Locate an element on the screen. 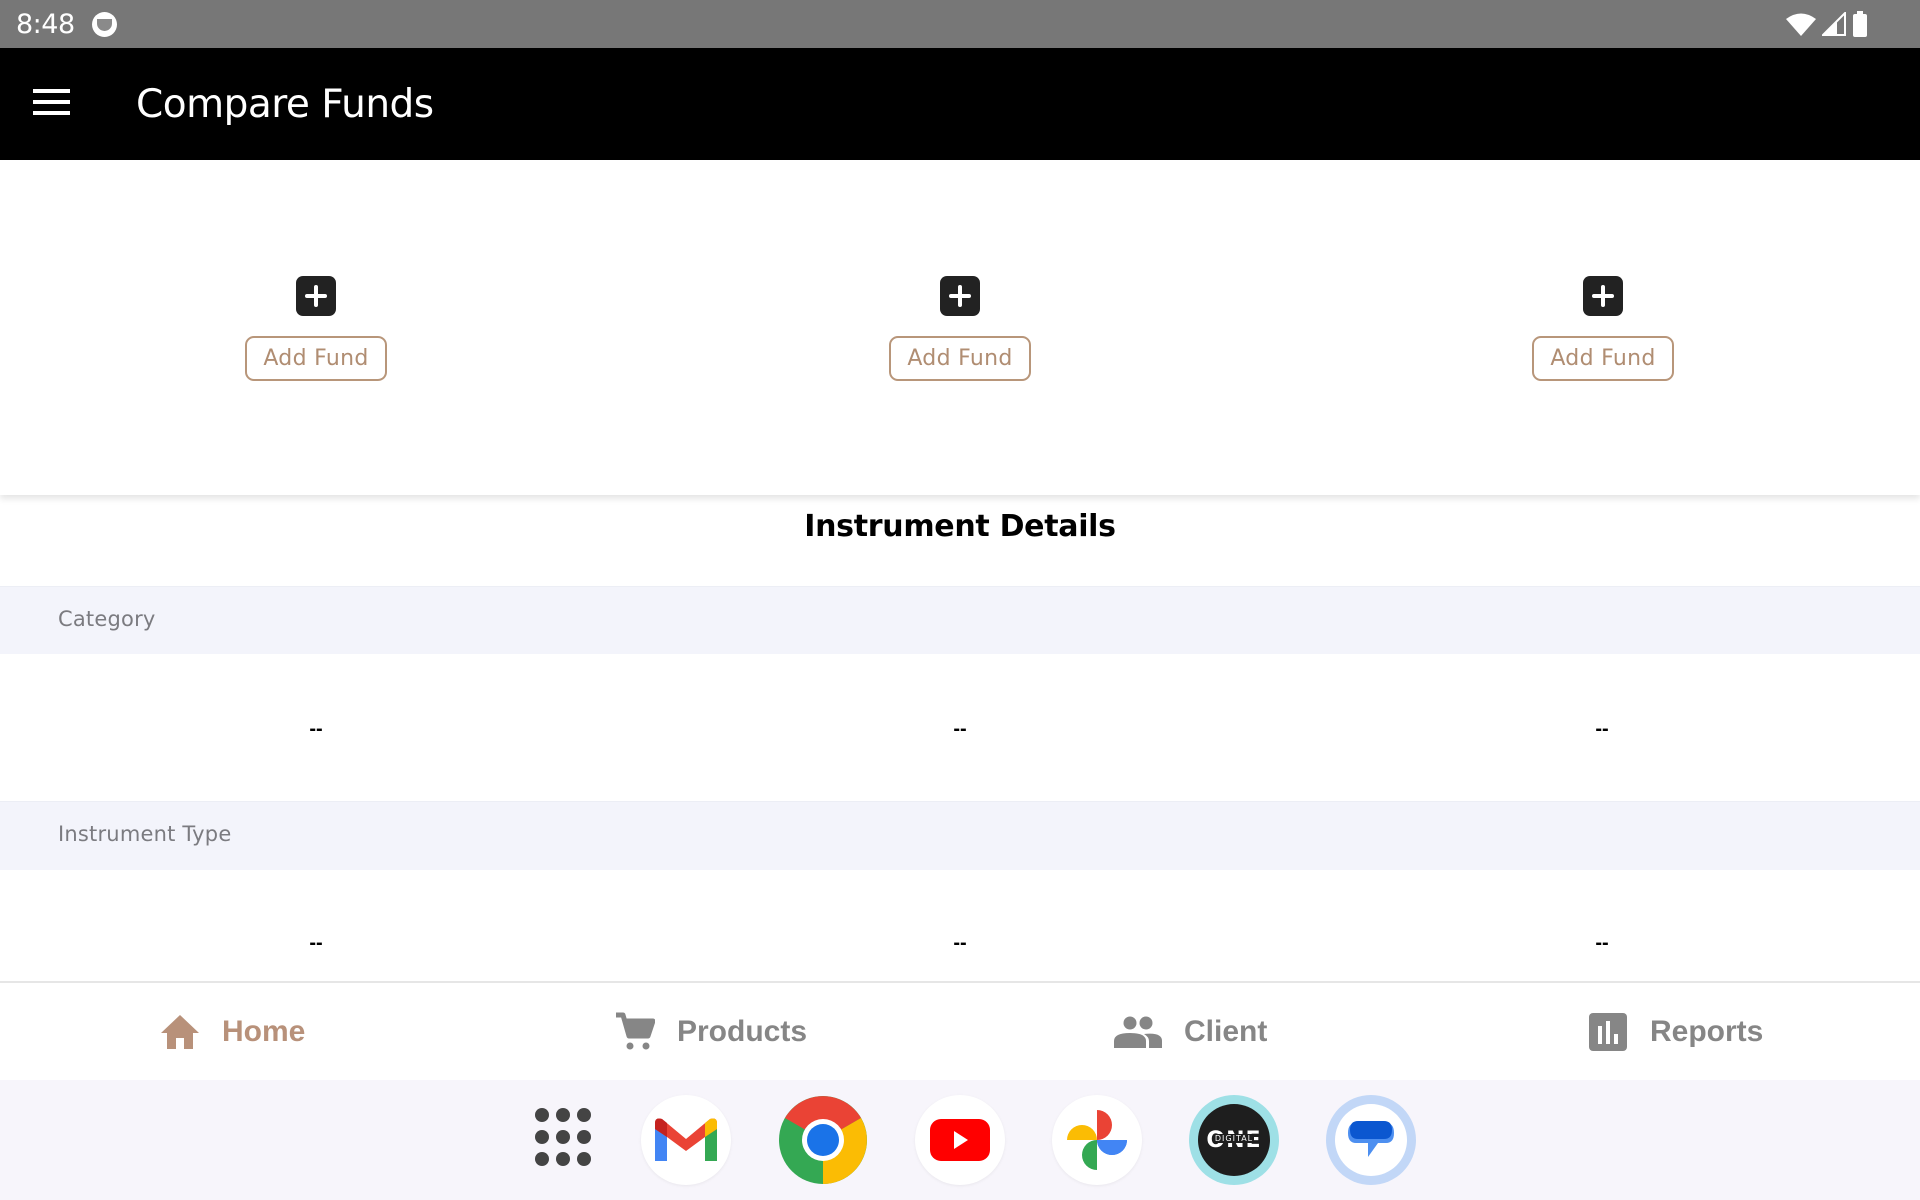  gmail-icon is located at coordinates (686, 1140).